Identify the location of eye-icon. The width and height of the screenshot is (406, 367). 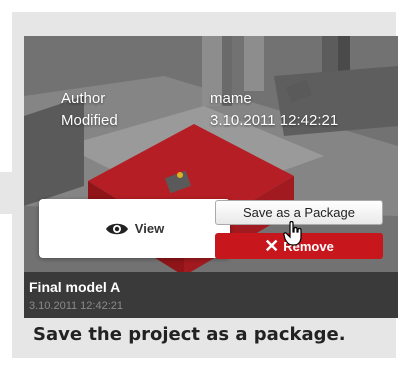
(116, 228).